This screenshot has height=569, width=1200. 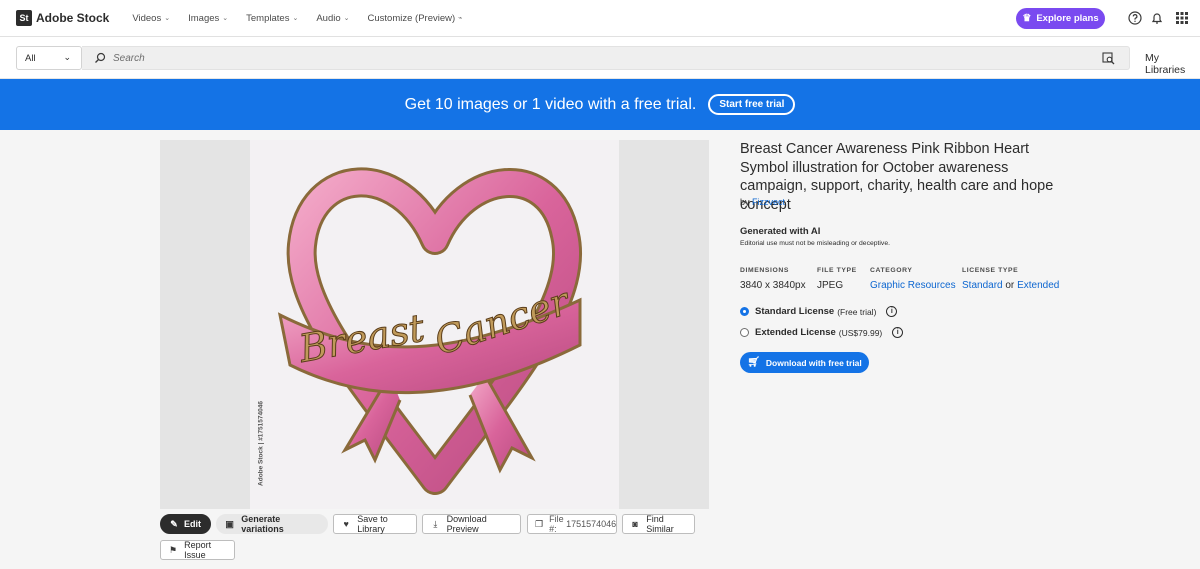 What do you see at coordinates (372, 524) in the screenshot?
I see `save-to-library-label: Save to Library` at bounding box center [372, 524].